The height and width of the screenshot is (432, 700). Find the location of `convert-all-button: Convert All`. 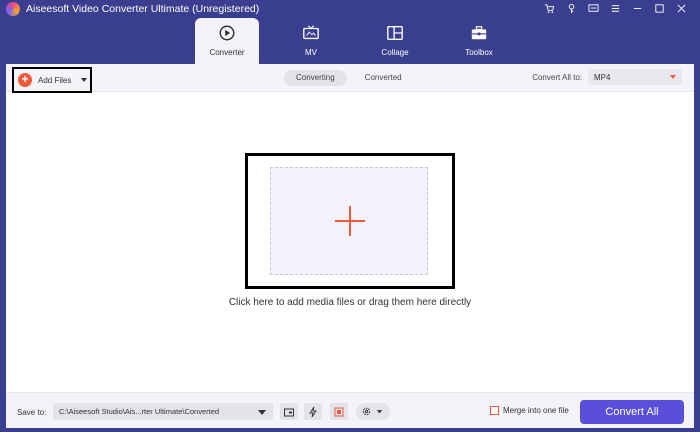

convert-all-button: Convert All is located at coordinates (632, 412).